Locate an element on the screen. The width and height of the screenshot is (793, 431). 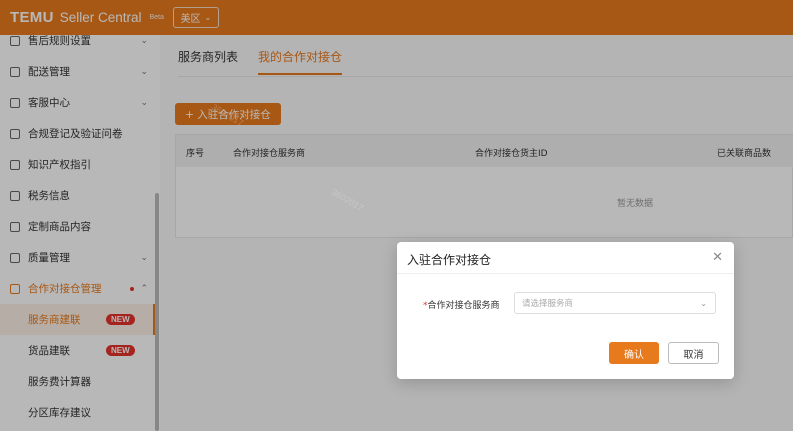
join-warehouse-modal: 入驻合作对接仓 ✕ *合作对接仓服务商 请选择服务商 ⌄ 确认 取消 is located at coordinates (565, 310).